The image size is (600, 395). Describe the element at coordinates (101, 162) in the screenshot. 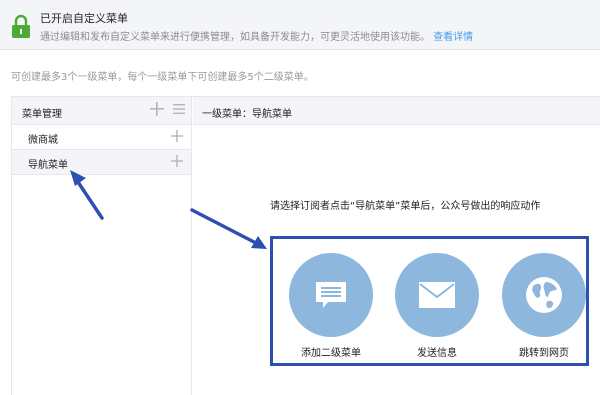

I see `menu-item-navigation: 导航菜单` at that location.